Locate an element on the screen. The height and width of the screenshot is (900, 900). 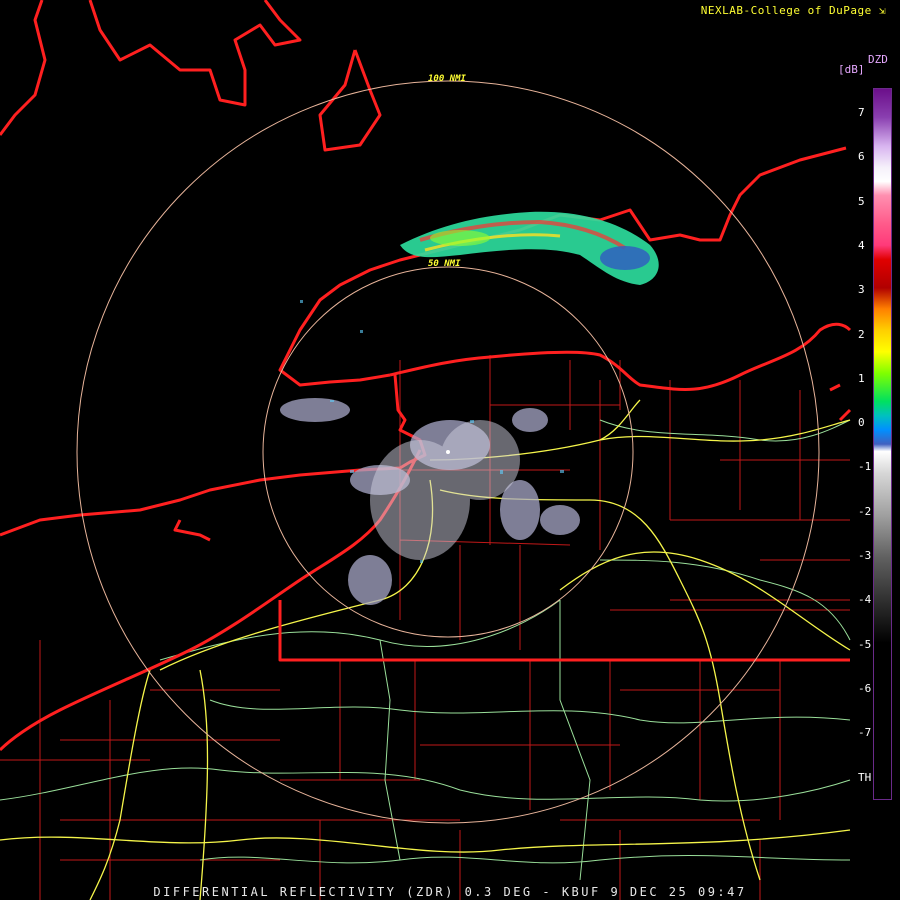
ring-label-50: 50 NMI is located at coordinates (444, 264).